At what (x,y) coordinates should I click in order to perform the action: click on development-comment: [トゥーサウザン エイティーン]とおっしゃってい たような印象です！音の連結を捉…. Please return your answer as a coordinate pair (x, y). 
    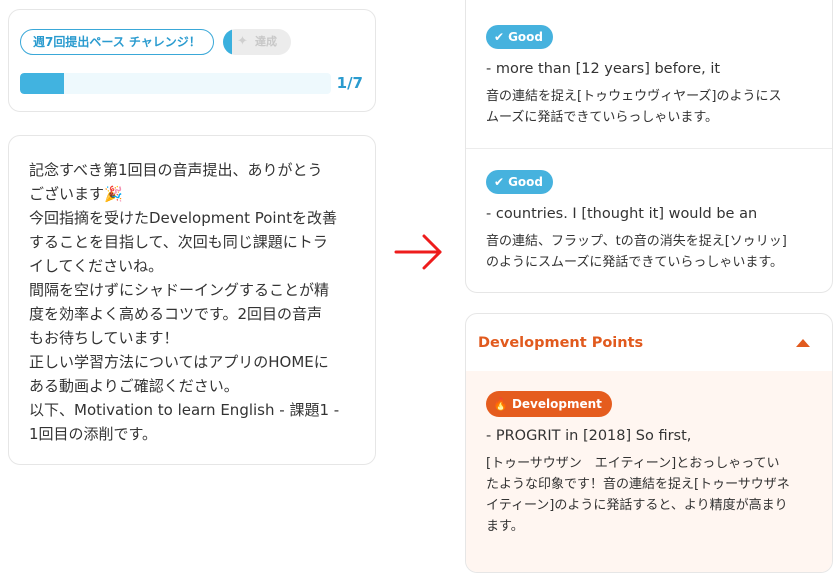
    Looking at the image, I should click on (656, 495).